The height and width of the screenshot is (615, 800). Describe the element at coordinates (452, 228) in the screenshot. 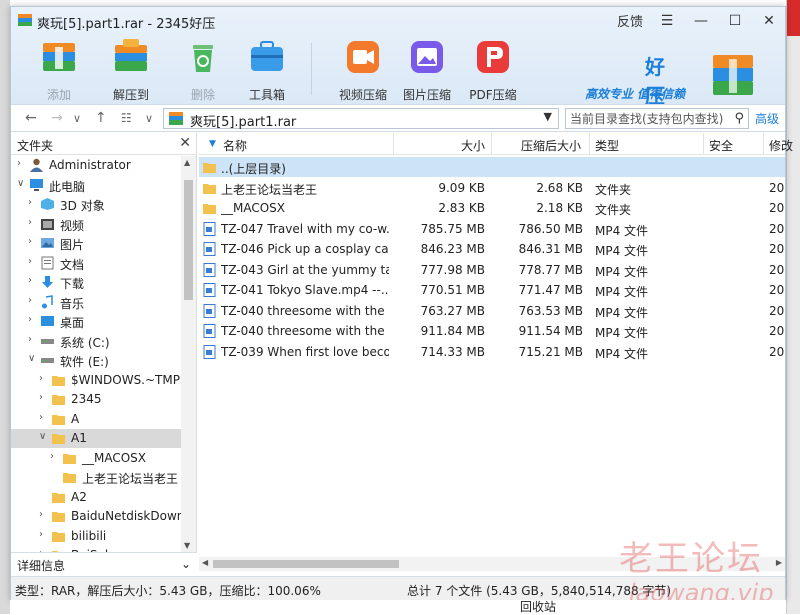

I see `file-size: 785.75 MB` at that location.